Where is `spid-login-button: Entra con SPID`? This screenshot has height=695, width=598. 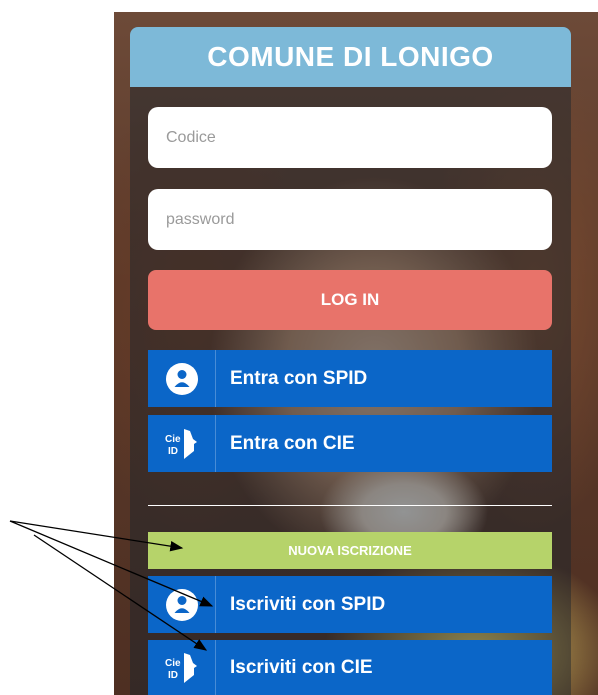 spid-login-button: Entra con SPID is located at coordinates (350, 378).